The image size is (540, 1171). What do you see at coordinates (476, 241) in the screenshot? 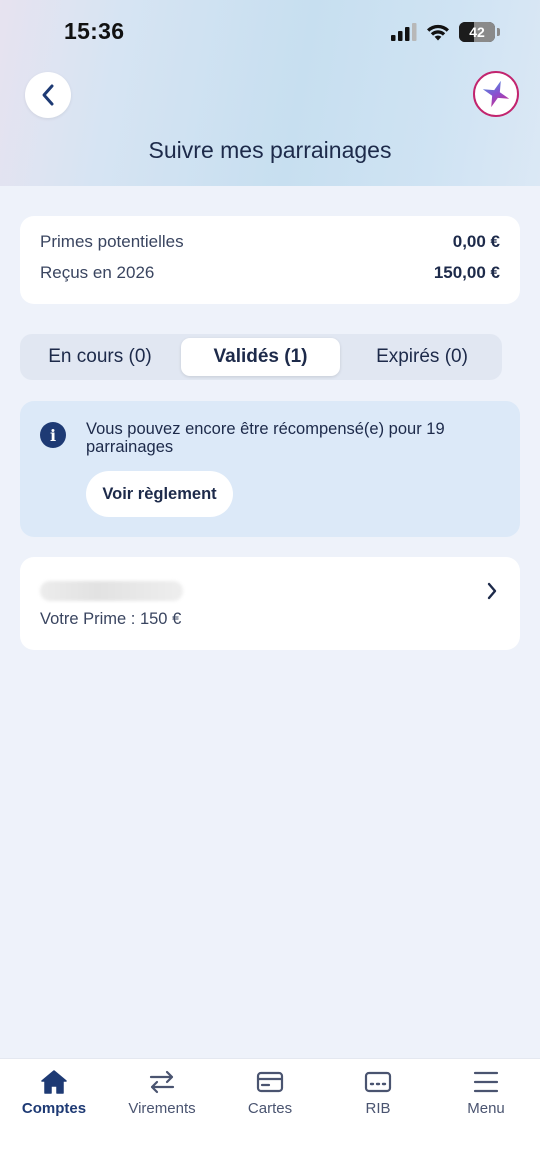
I see `summary-value: 0,00 €` at bounding box center [476, 241].